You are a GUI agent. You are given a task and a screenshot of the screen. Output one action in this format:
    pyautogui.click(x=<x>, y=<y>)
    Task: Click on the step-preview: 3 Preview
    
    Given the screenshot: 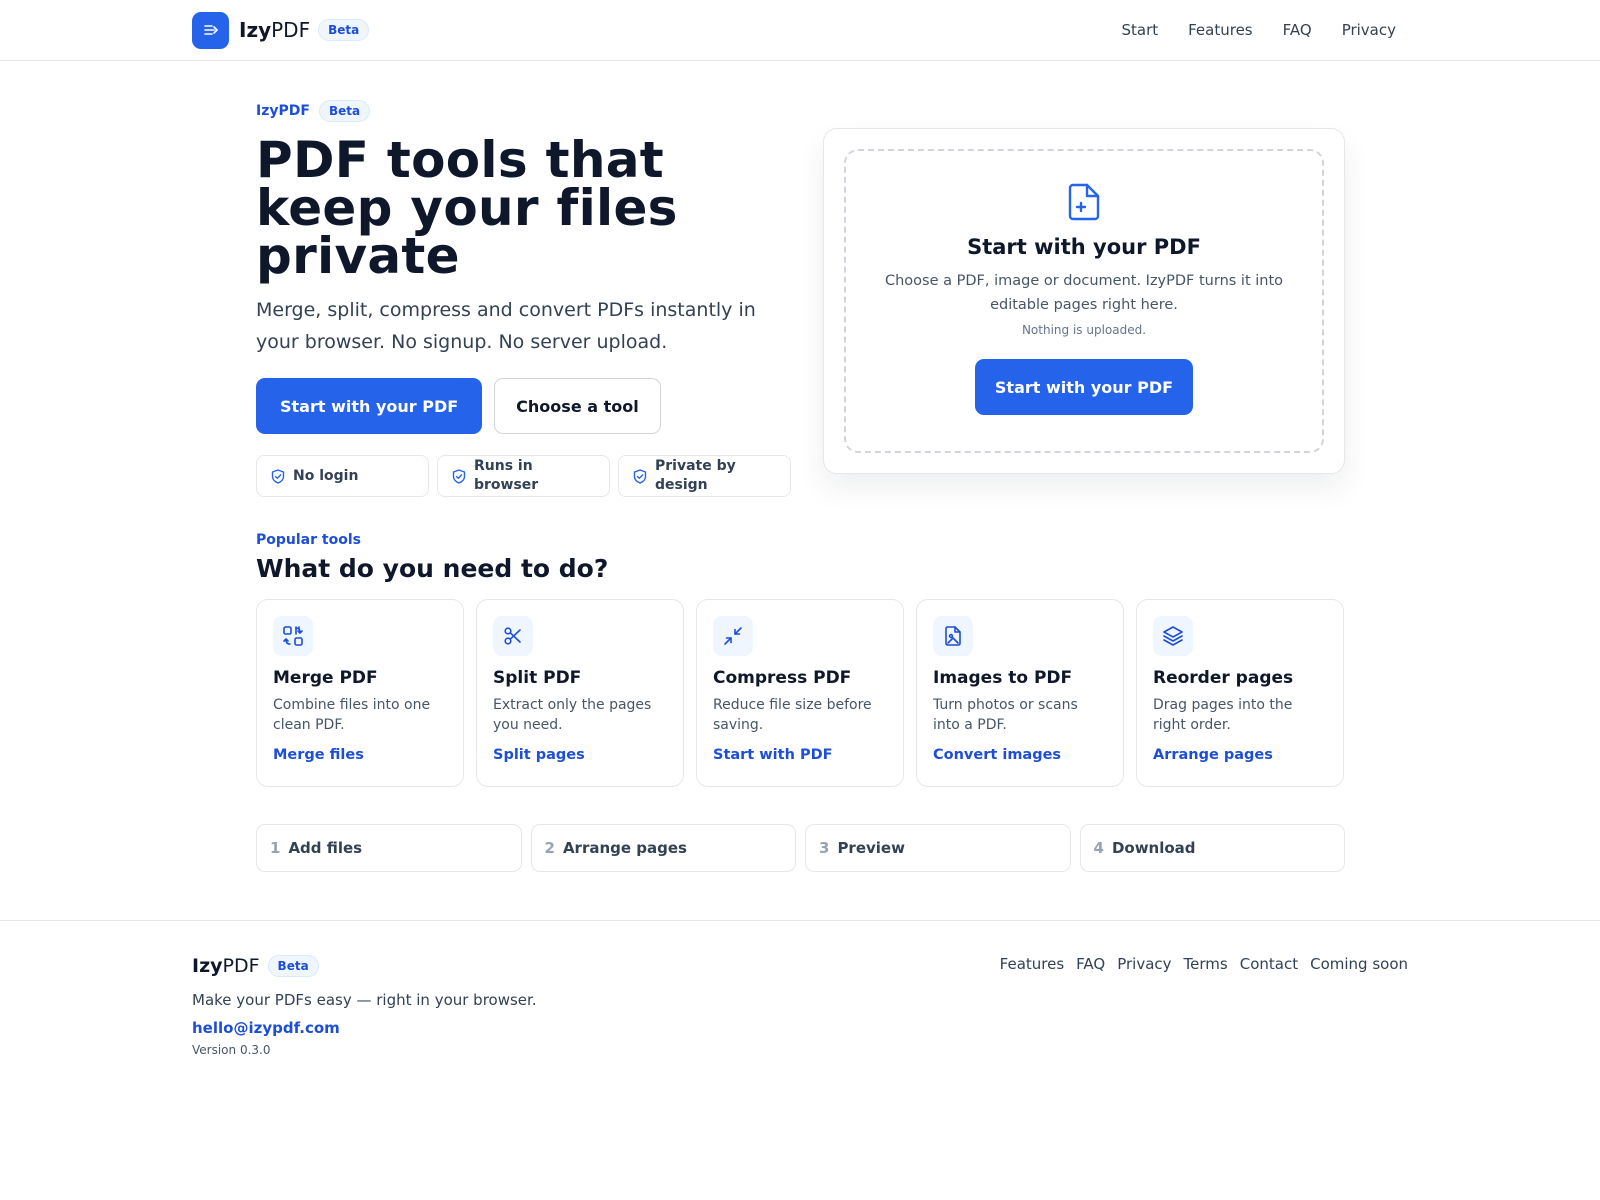 What is the action you would take?
    pyautogui.click(x=938, y=848)
    